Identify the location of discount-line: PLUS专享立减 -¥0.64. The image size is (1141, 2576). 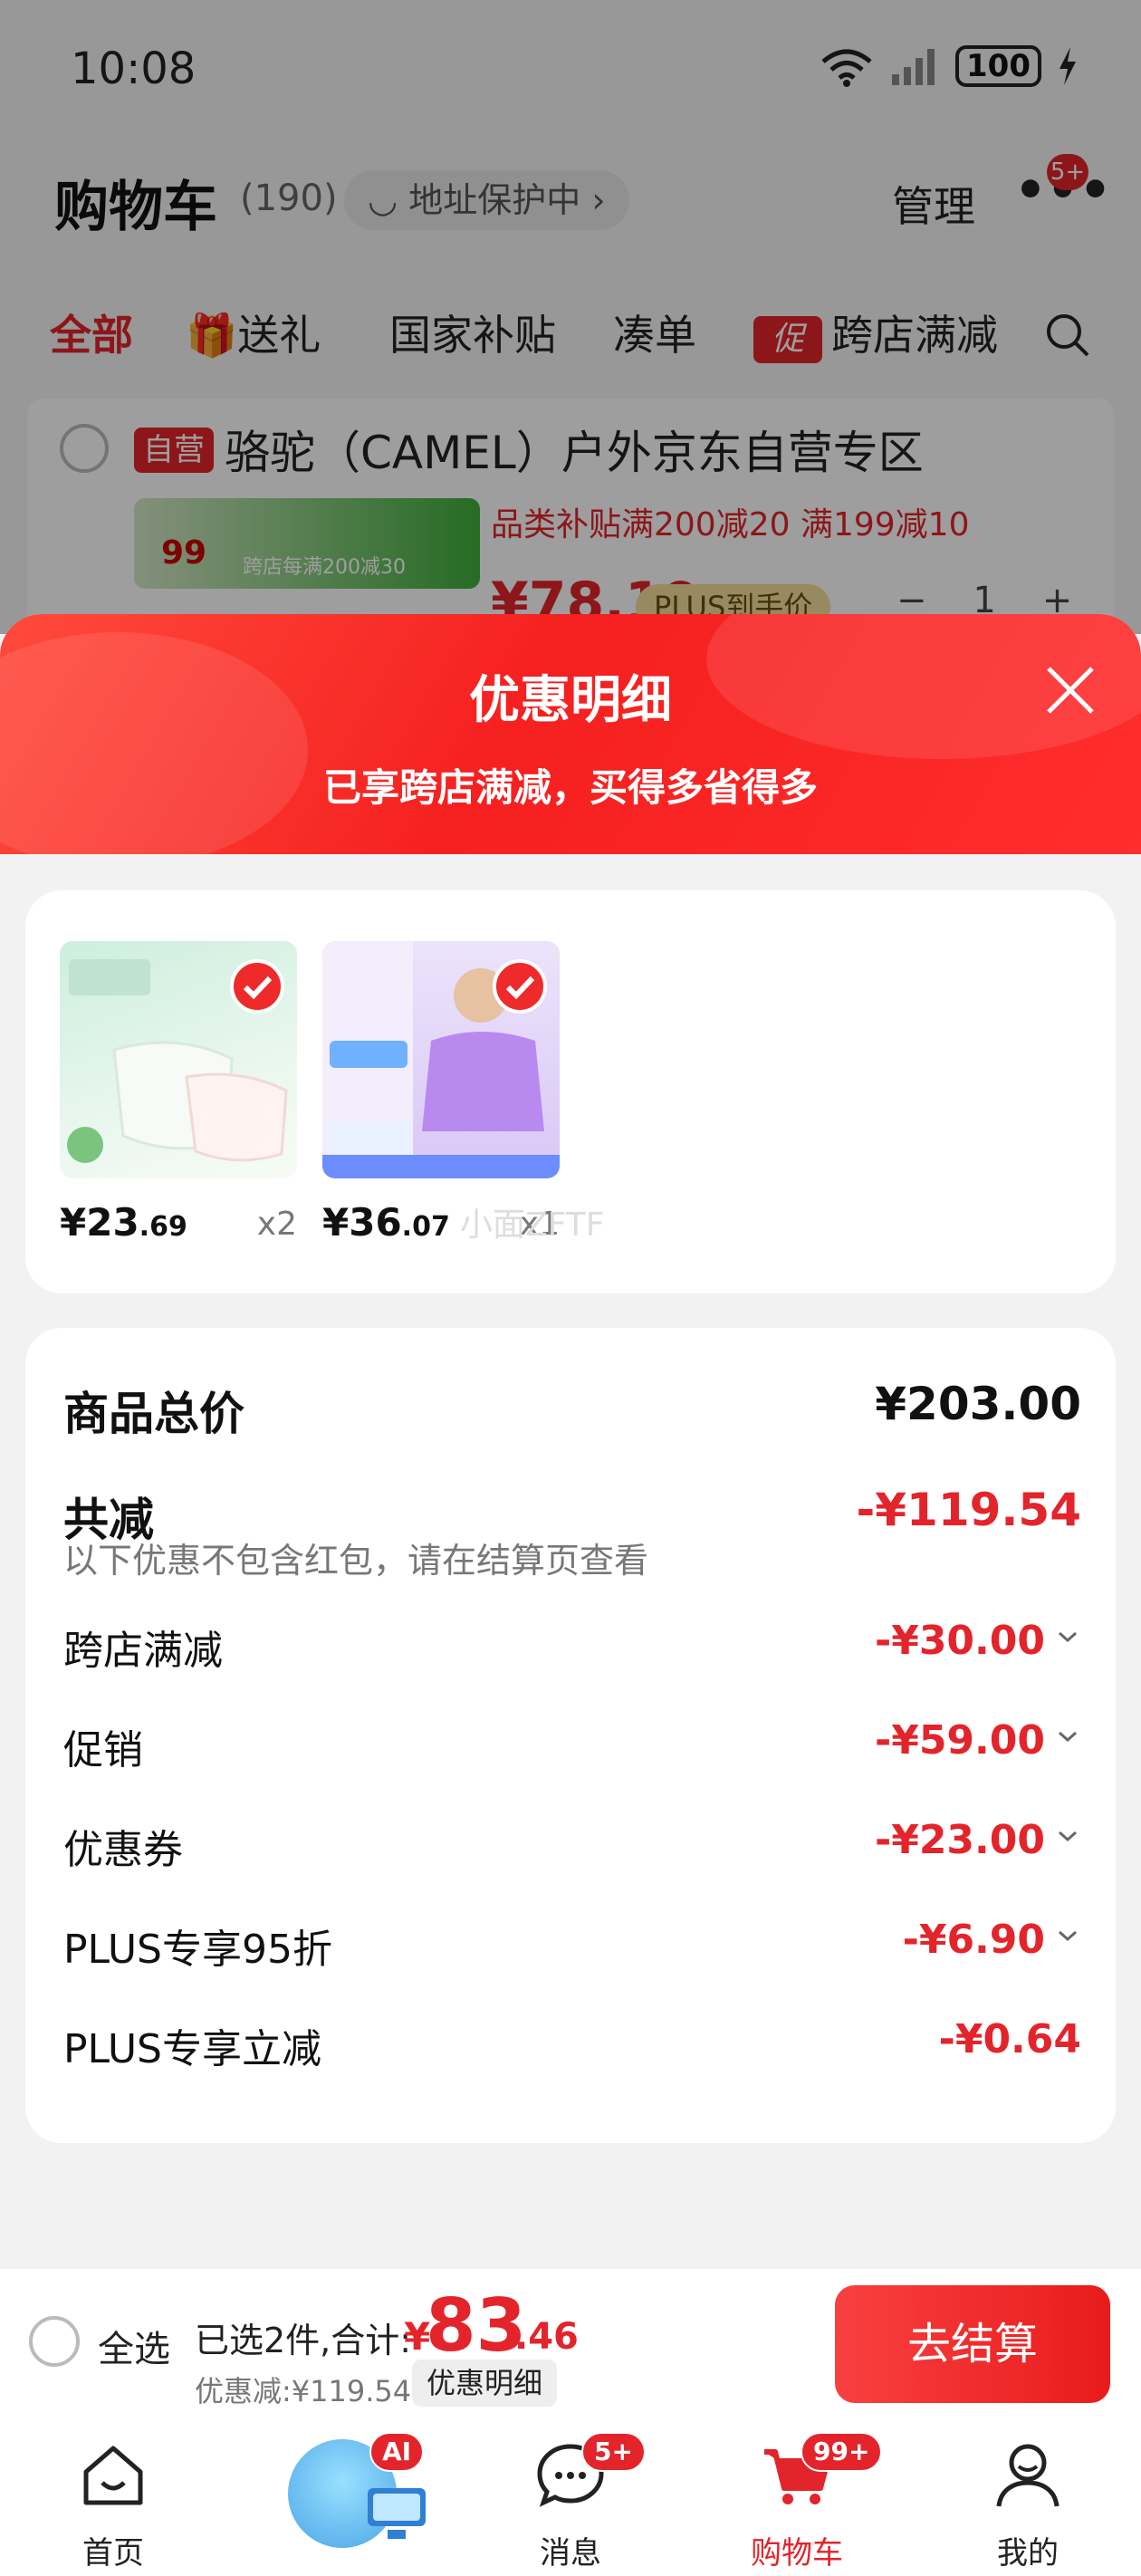
(572, 2052).